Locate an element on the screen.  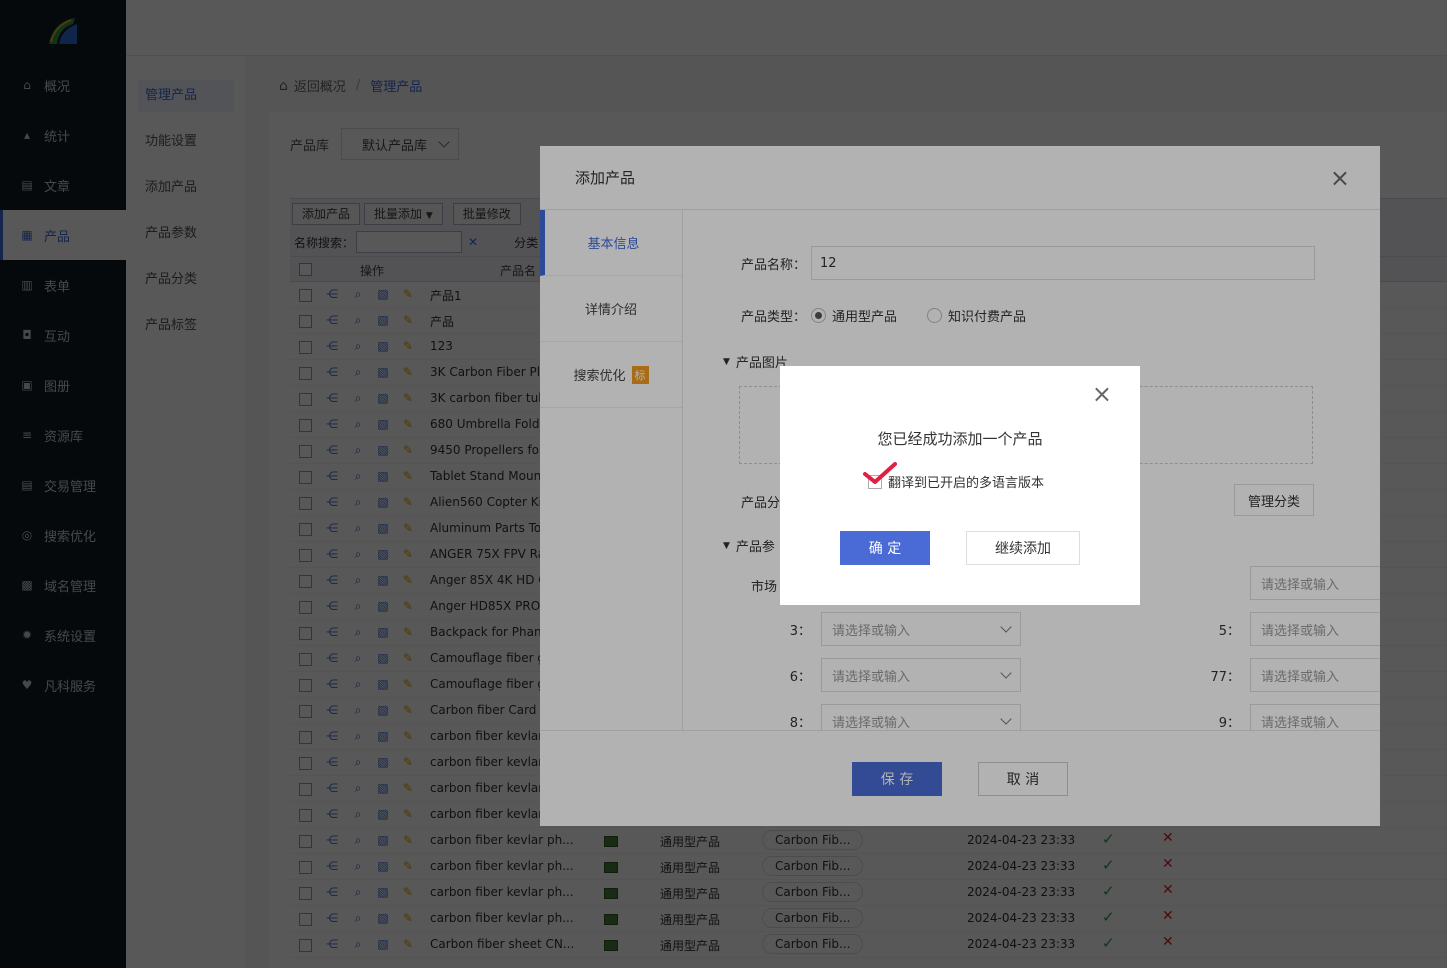
translate-checkbox is located at coordinates (880, 475).